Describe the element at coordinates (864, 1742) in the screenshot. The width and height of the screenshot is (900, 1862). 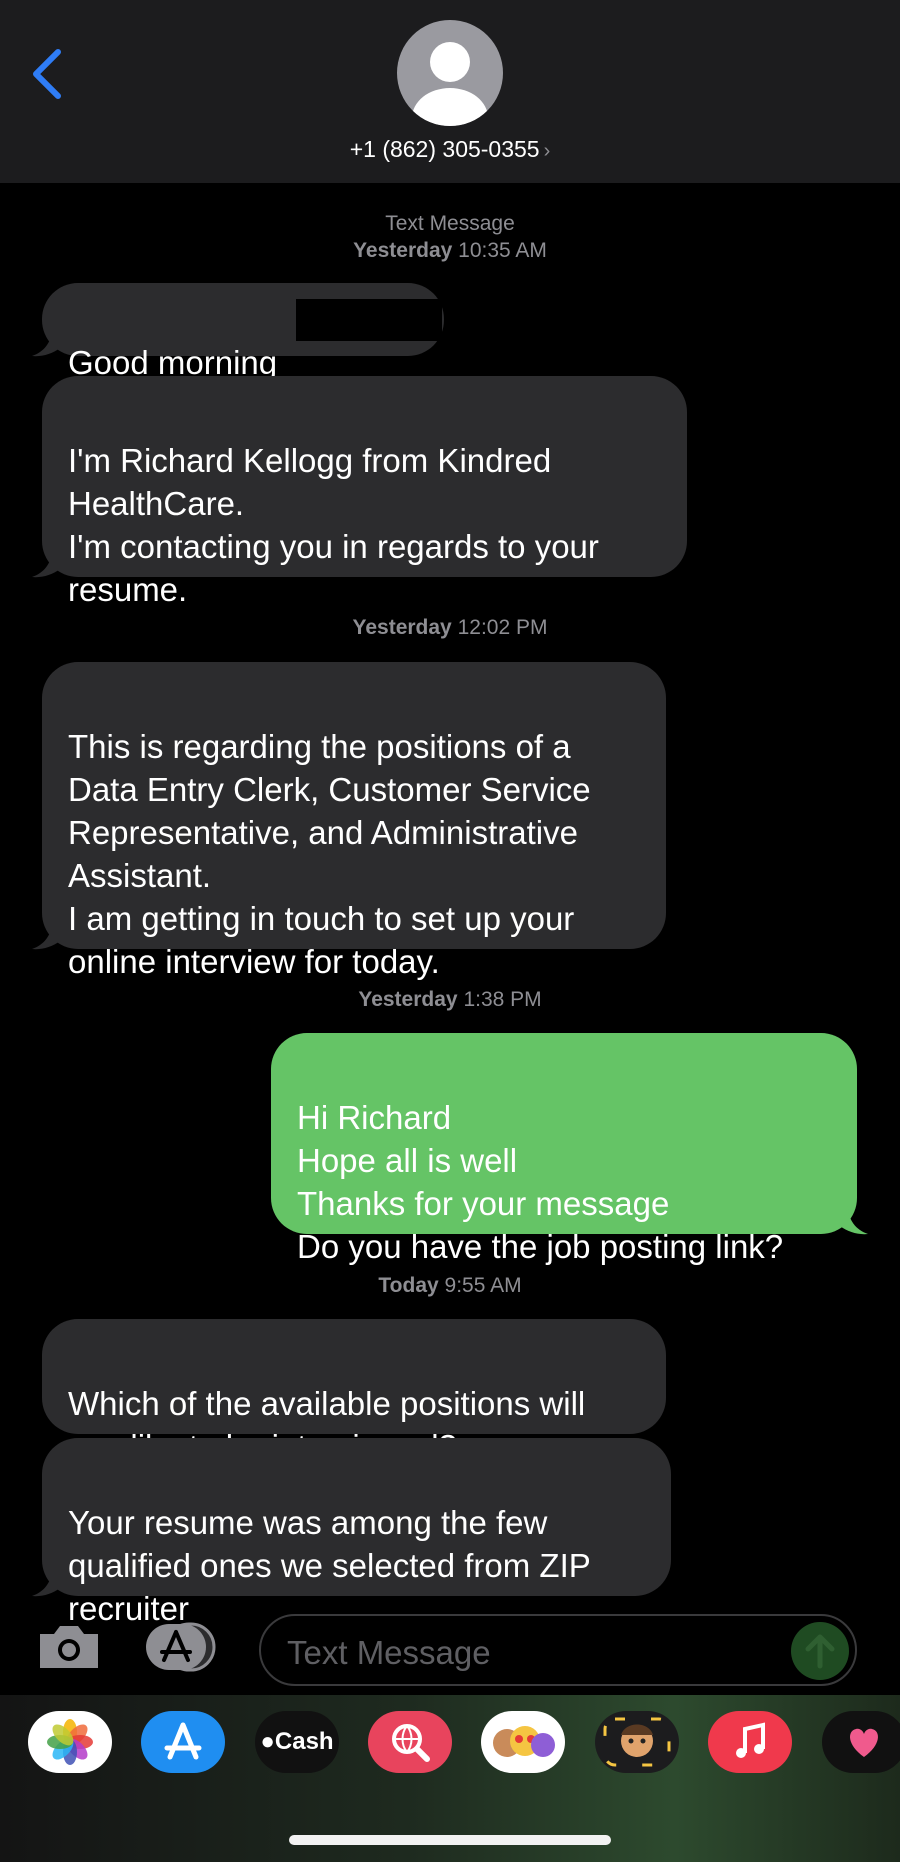
I see `heart-icon` at that location.